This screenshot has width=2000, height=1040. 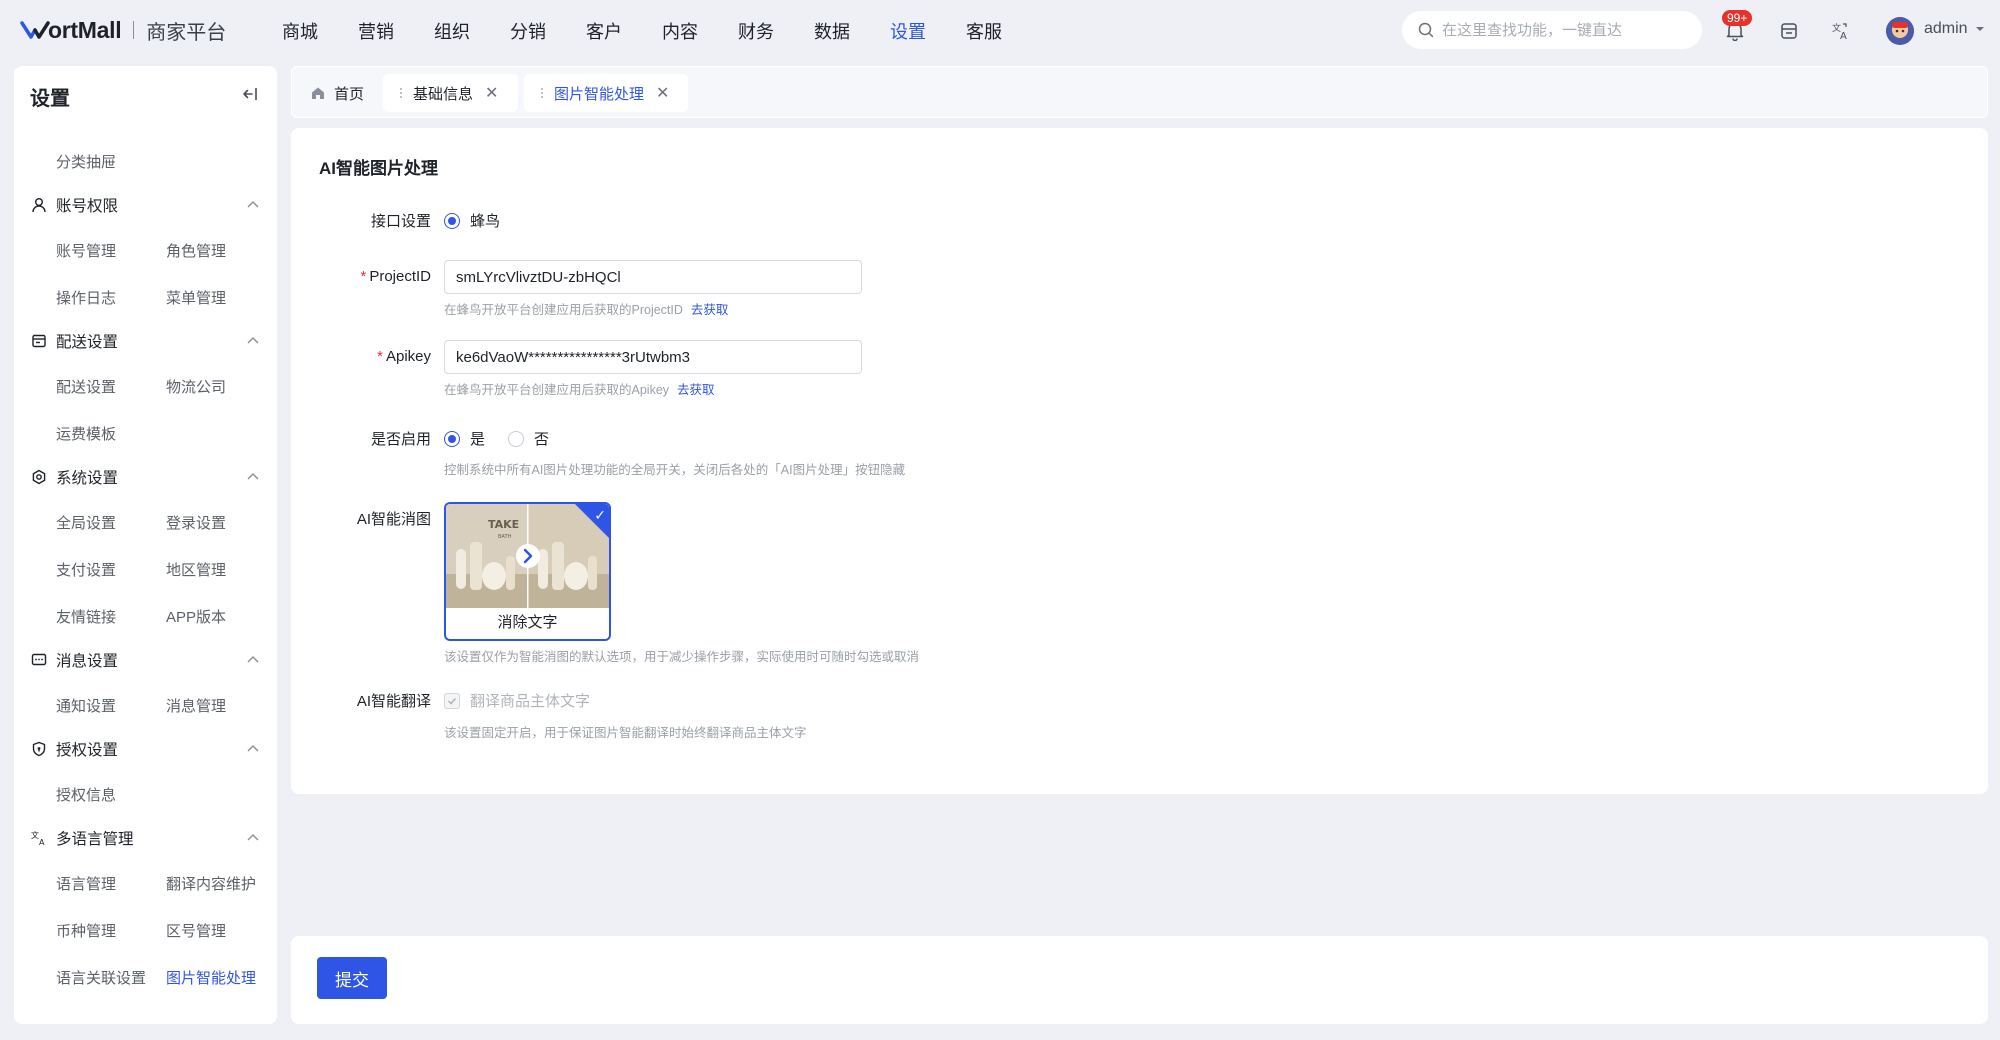 I want to click on tab-image-ai-processing: 图片智能处理 ✕, so click(x=606, y=93).